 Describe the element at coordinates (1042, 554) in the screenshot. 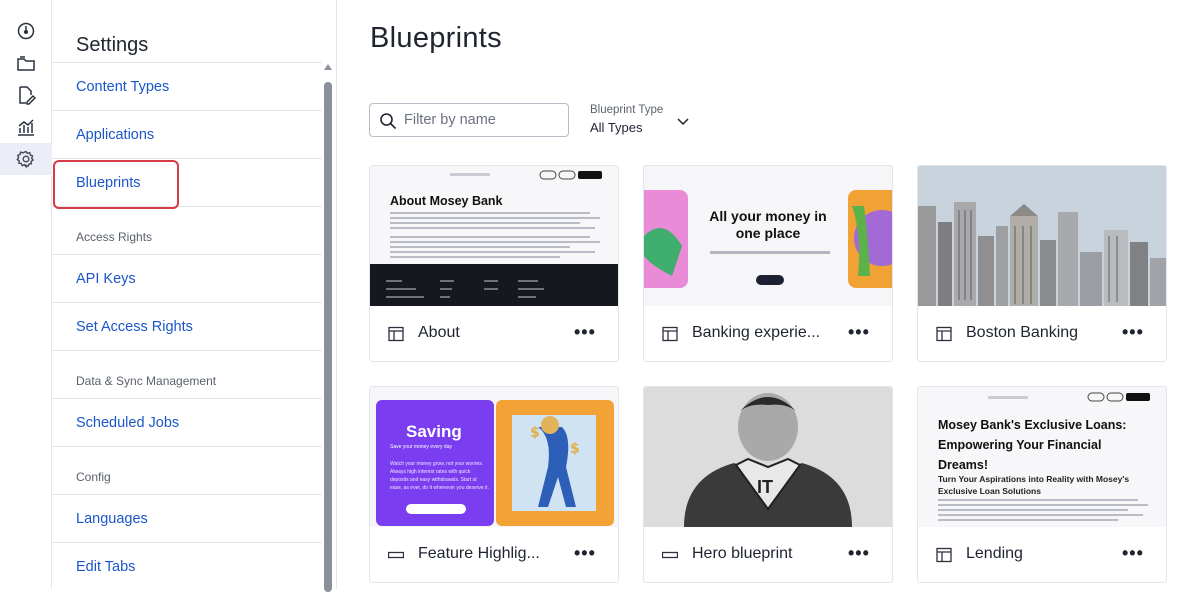

I see `card-footer: Lending •••` at that location.